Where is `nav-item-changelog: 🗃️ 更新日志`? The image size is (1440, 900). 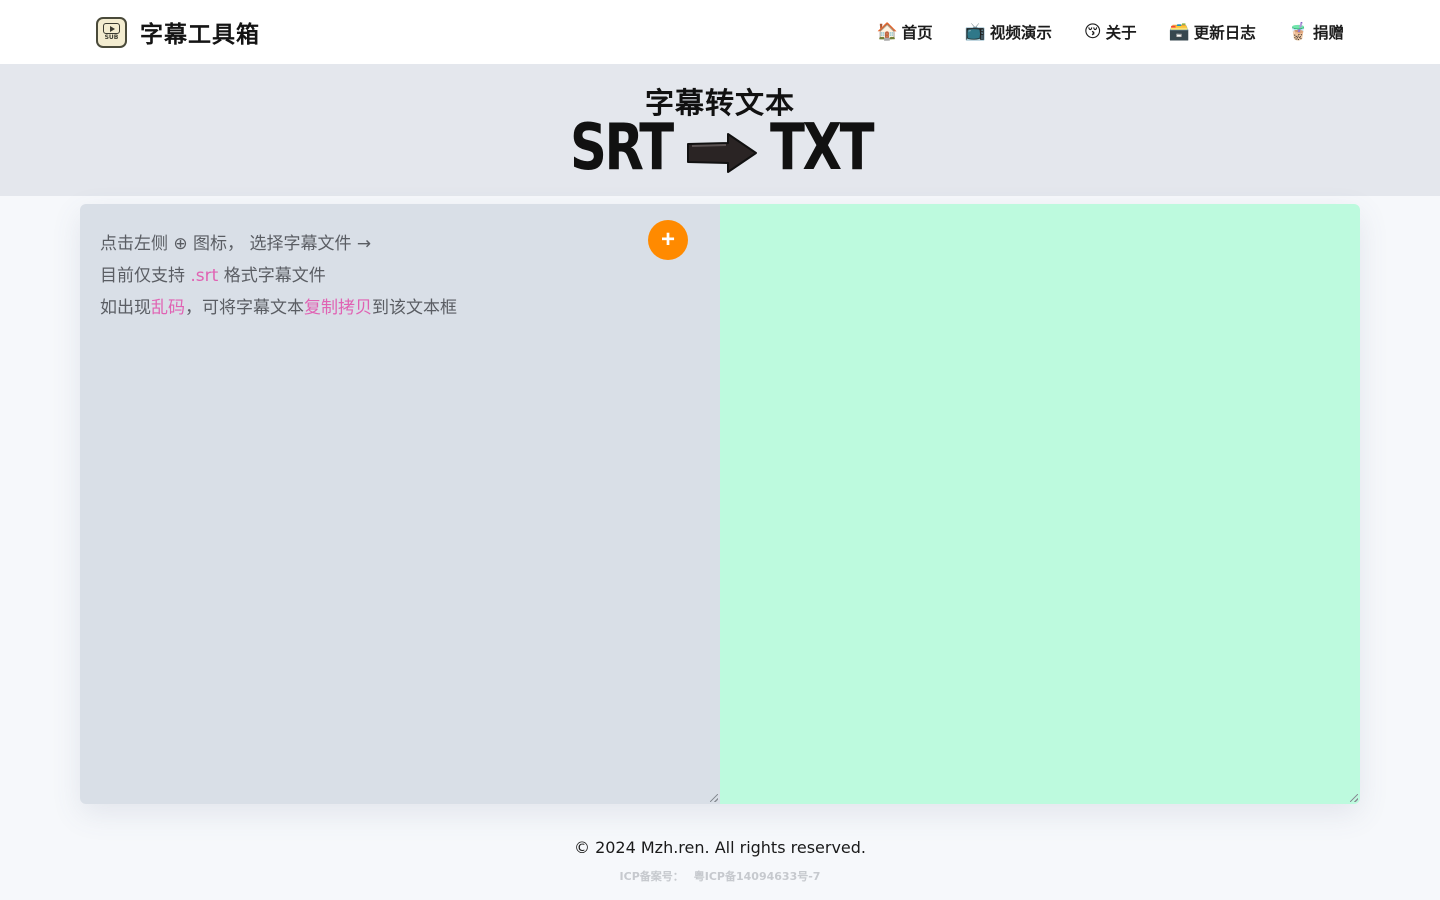
nav-item-changelog: 🗃️ 更新日志 is located at coordinates (1212, 32).